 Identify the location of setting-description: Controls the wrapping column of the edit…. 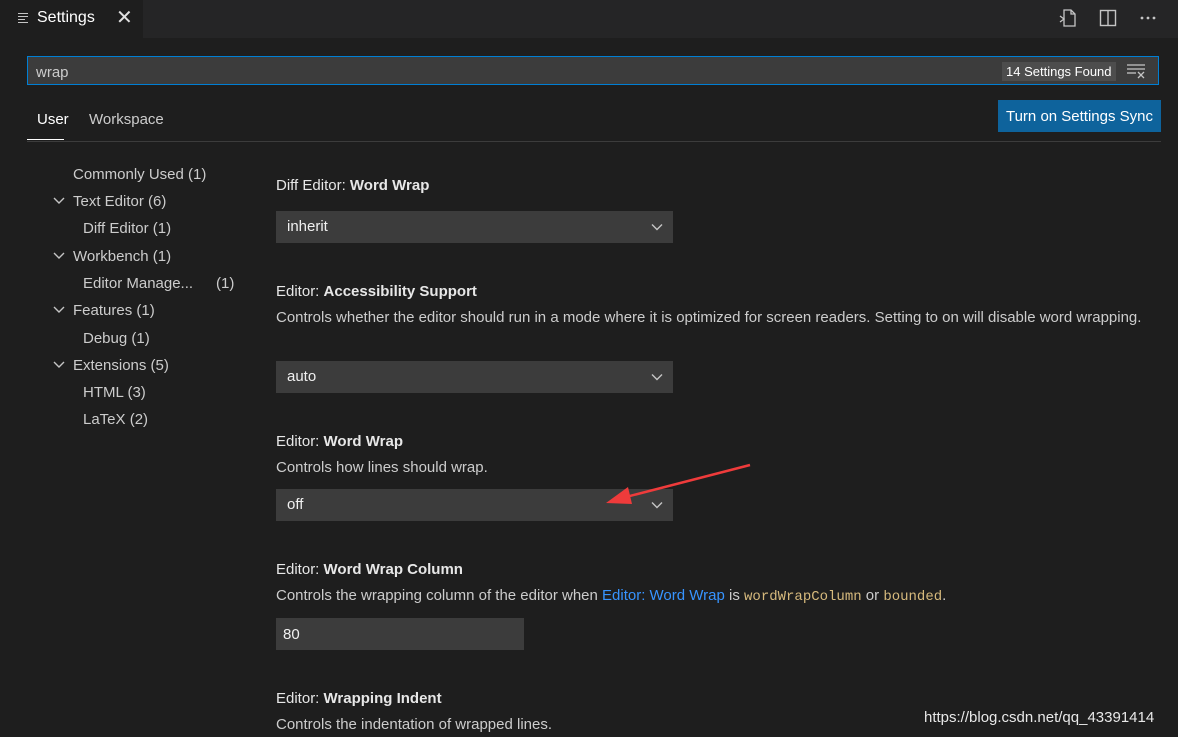
(611, 596).